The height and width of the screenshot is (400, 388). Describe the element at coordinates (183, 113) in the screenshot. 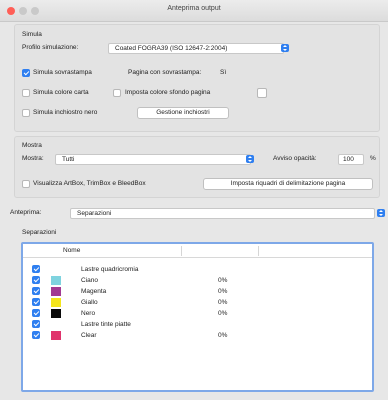

I see `ink-manager-button: Gestione inchiostri` at that location.